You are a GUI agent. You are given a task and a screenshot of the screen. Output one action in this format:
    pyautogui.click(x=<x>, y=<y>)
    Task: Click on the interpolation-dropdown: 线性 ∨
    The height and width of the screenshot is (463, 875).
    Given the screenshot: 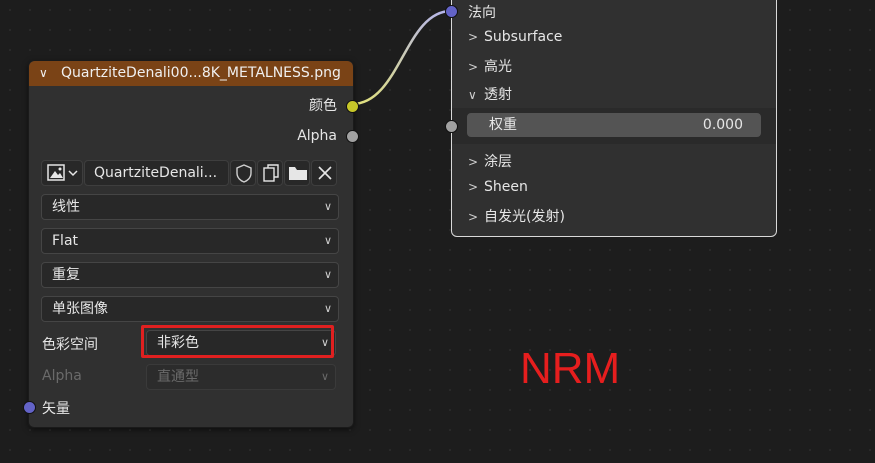 What is the action you would take?
    pyautogui.click(x=190, y=207)
    